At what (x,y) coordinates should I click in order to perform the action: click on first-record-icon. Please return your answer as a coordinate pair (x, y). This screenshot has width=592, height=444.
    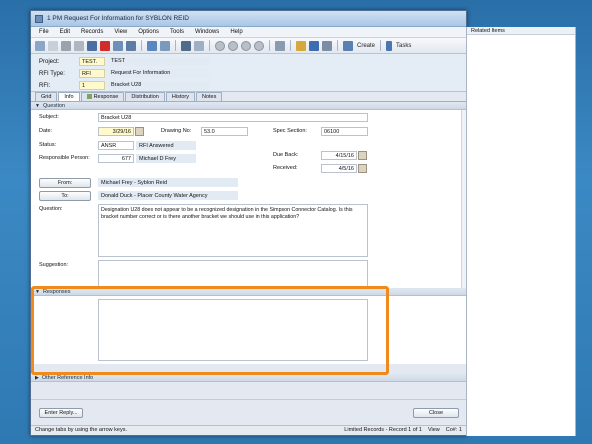
    Looking at the image, I should click on (220, 45).